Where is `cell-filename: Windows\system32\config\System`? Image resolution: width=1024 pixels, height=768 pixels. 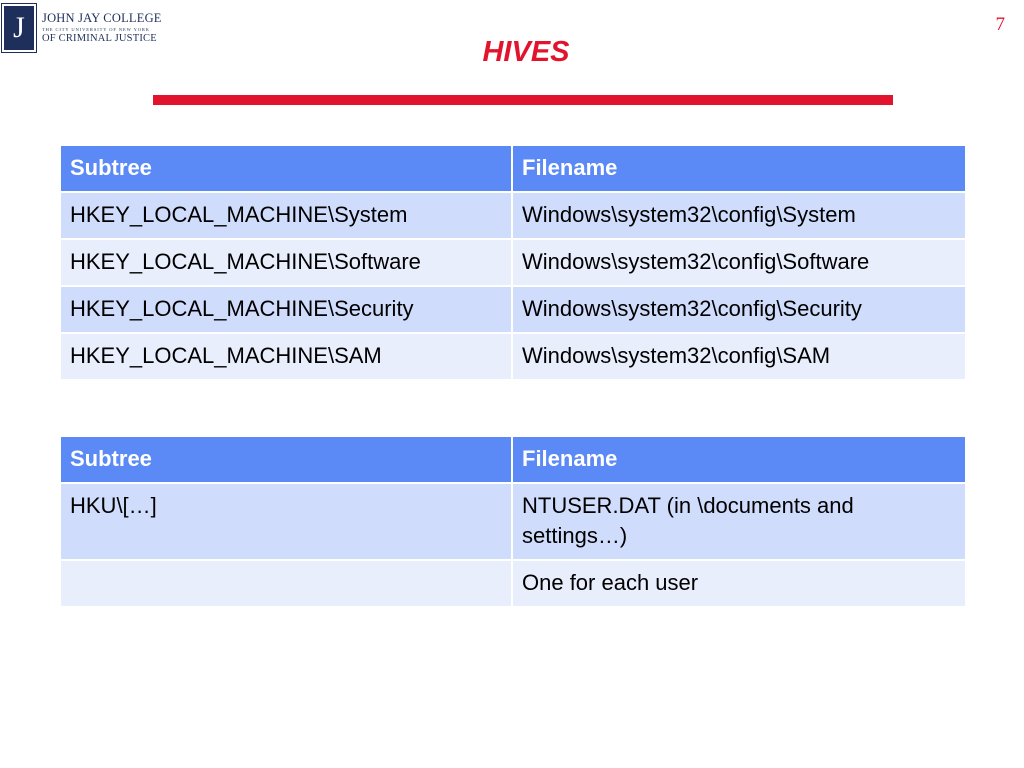 cell-filename: Windows\system32\config\System is located at coordinates (739, 215).